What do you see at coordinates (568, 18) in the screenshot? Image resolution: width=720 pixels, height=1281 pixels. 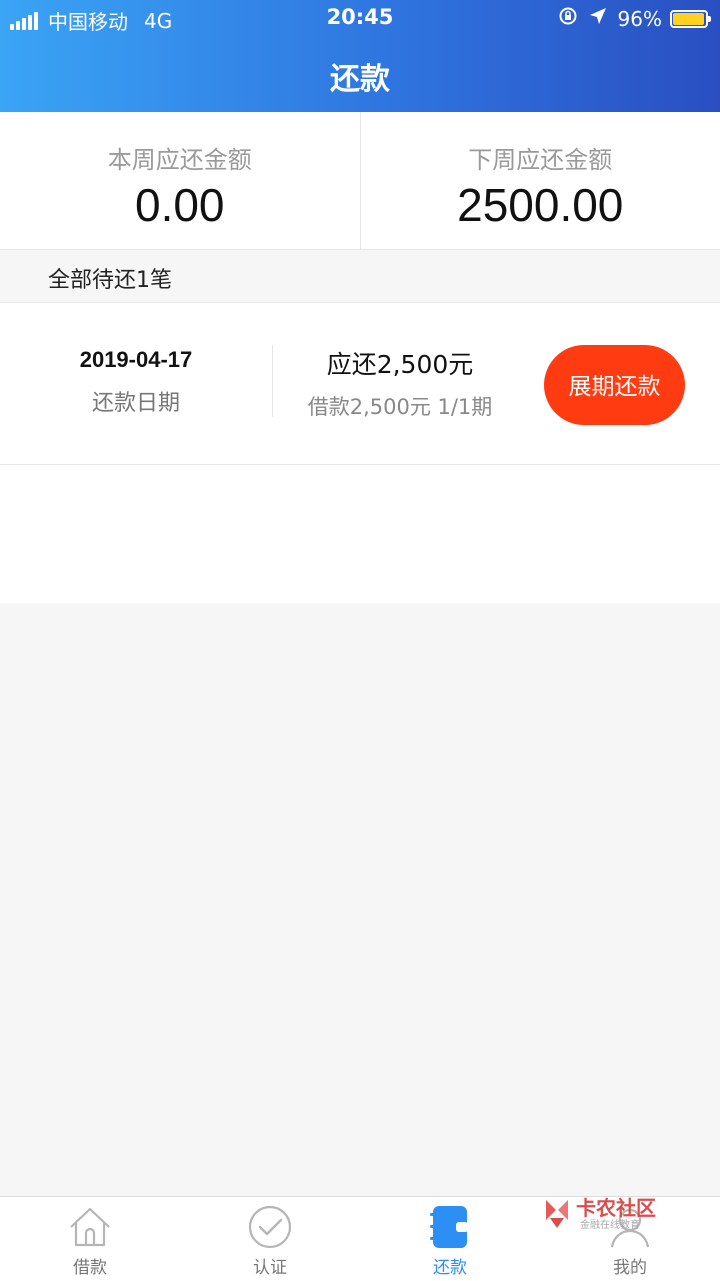 I see `rotation-lock-icon` at bounding box center [568, 18].